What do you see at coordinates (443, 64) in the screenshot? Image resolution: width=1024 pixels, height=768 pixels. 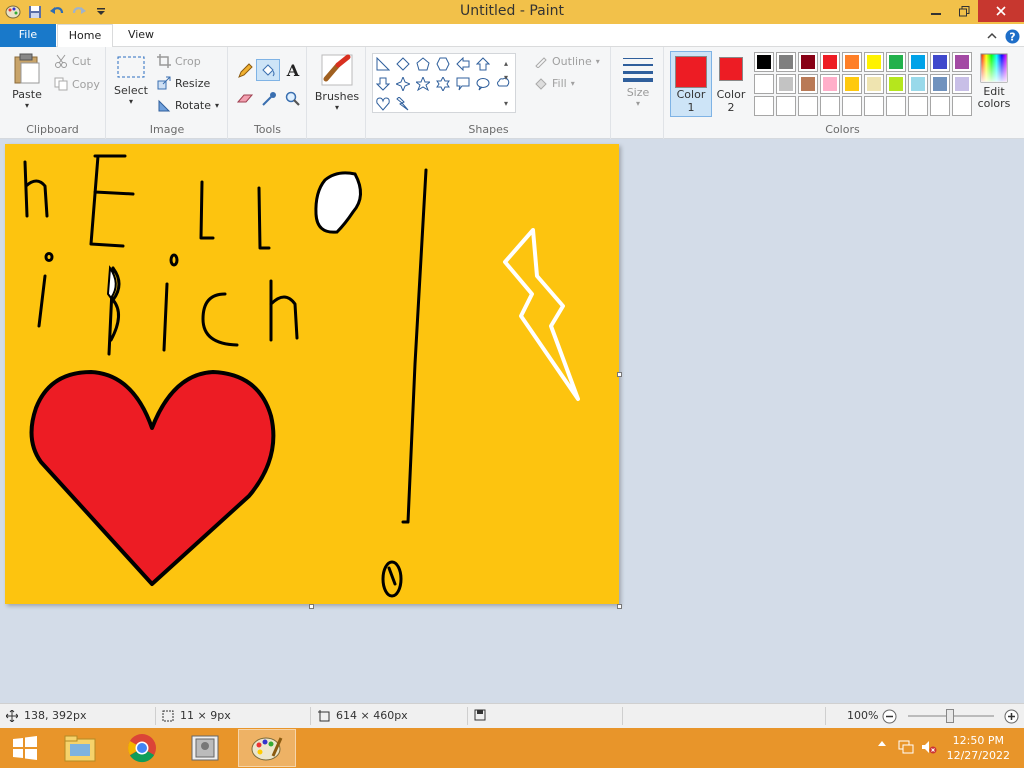 I see `hexagon-shape-icon` at bounding box center [443, 64].